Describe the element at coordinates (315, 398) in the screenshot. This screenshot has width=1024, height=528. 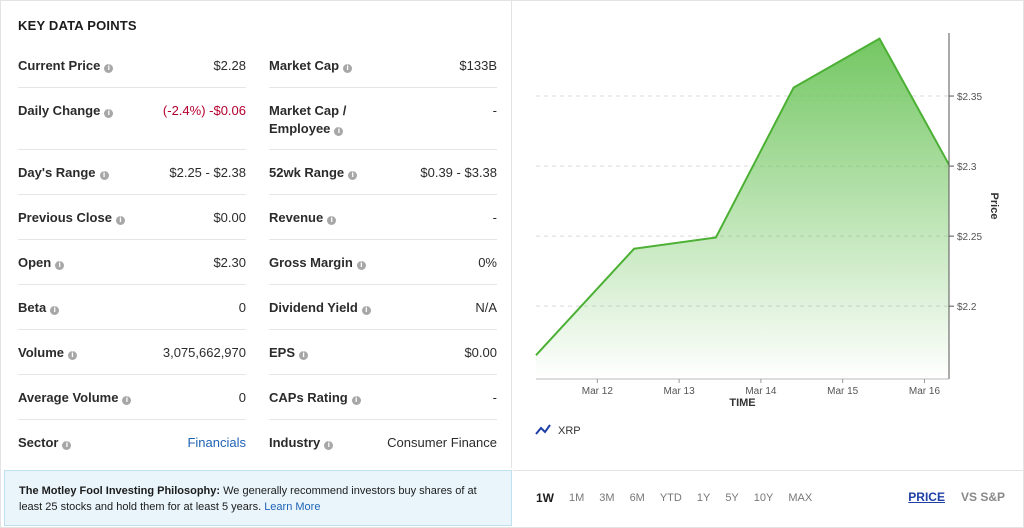
I see `data-label: CAPs Rating i` at that location.